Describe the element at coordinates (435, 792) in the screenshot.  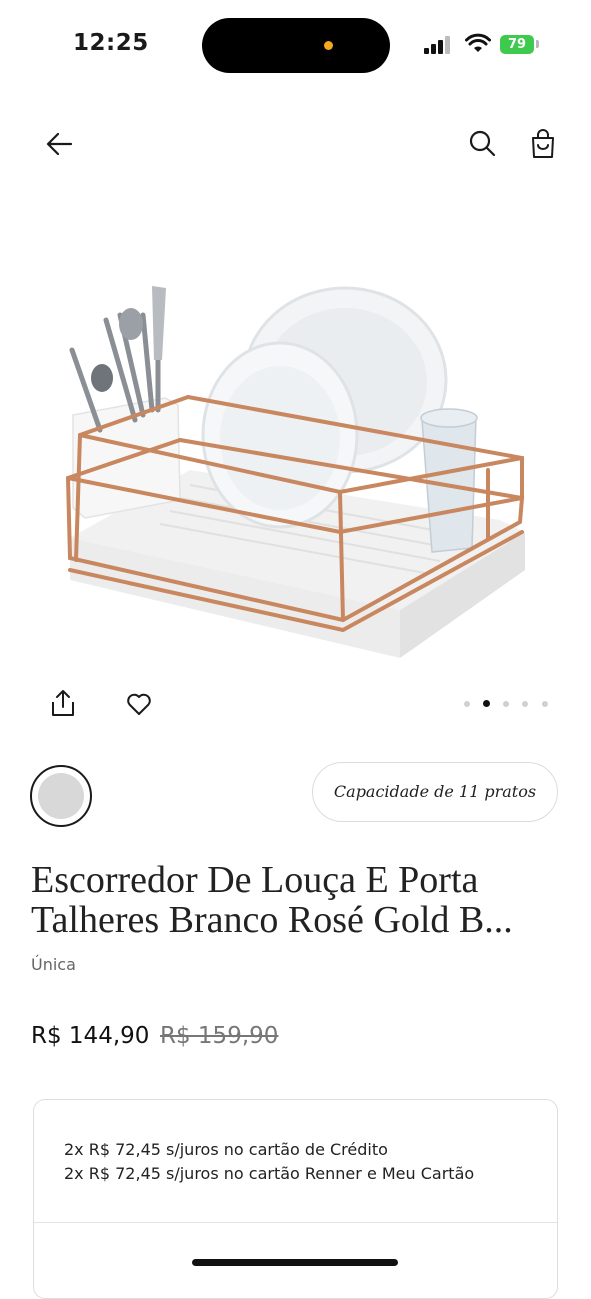
I see `variant-chip: Capacidade de 11 pratos` at that location.